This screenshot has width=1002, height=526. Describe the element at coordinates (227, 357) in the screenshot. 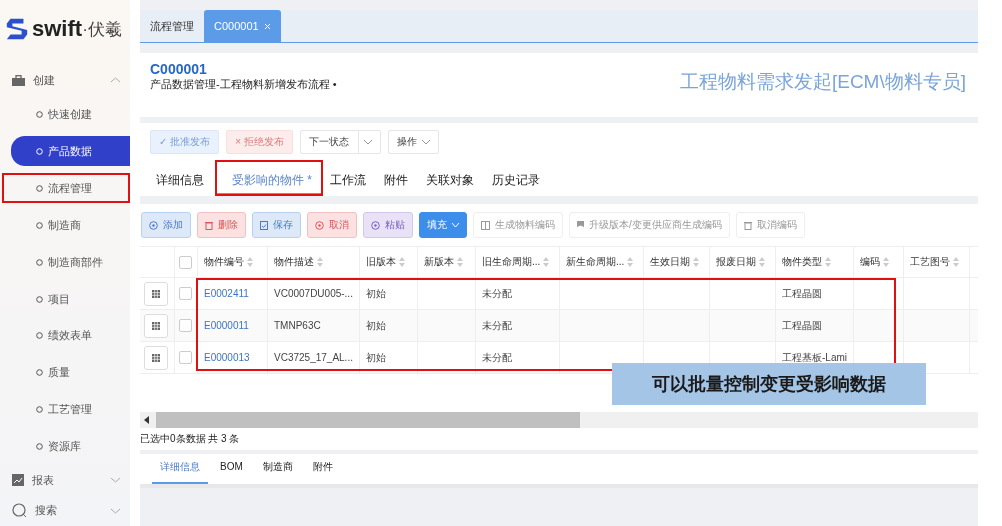

I see `item-link: E0000013` at that location.